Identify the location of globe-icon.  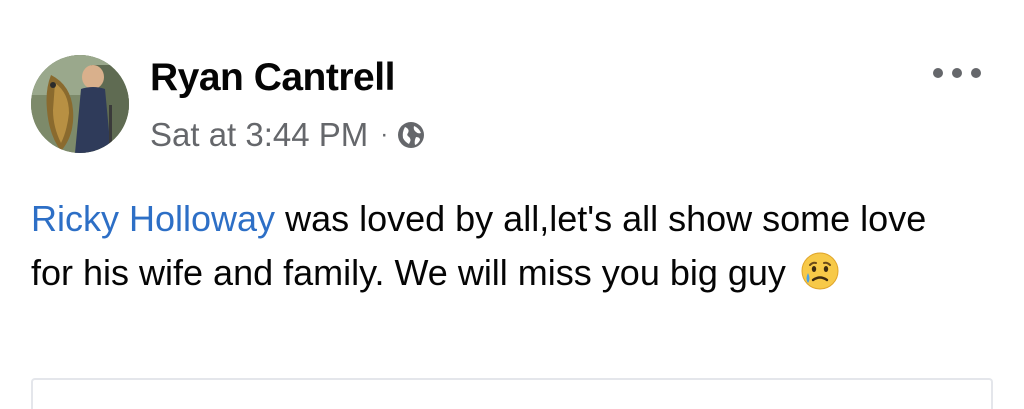
(411, 135).